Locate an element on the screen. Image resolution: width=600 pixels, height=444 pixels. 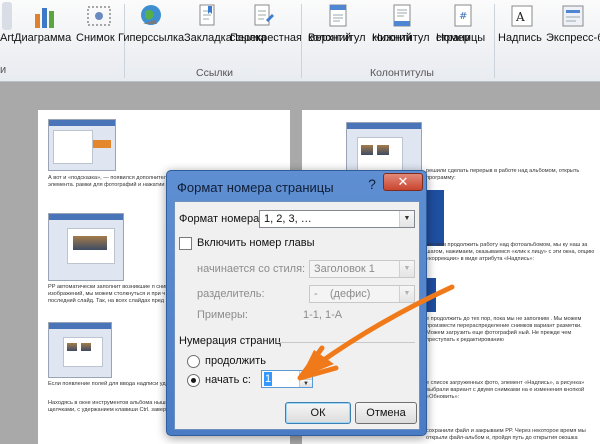
camera-icon is located at coordinates (99, 16).